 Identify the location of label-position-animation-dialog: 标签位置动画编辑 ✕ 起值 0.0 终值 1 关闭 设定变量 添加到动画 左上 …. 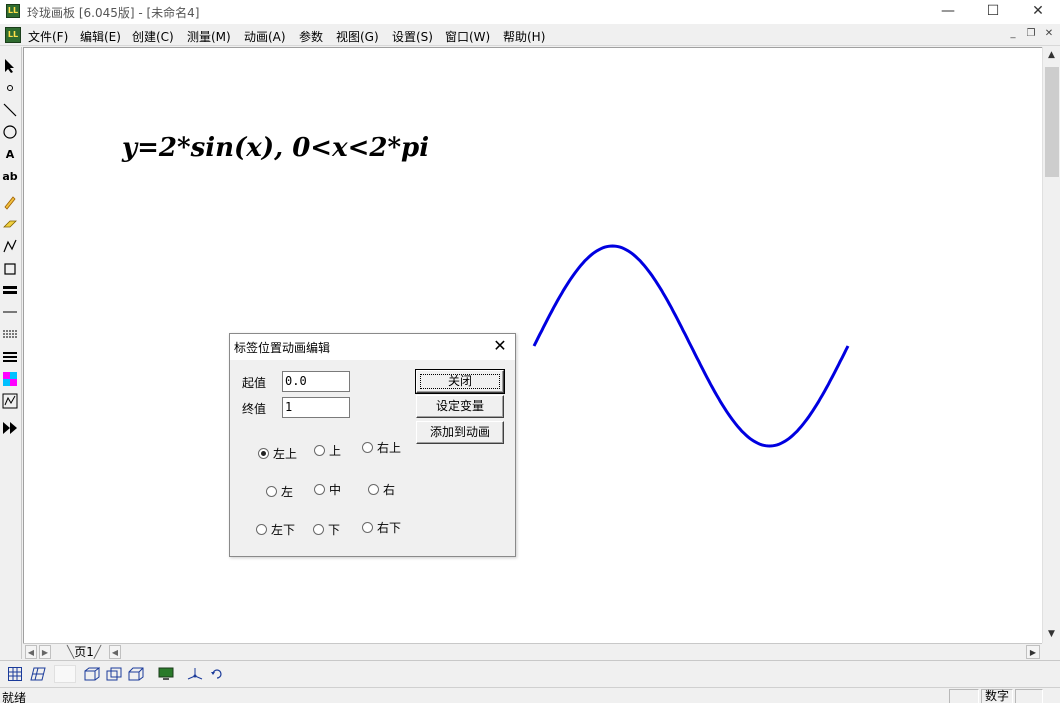
(372, 445).